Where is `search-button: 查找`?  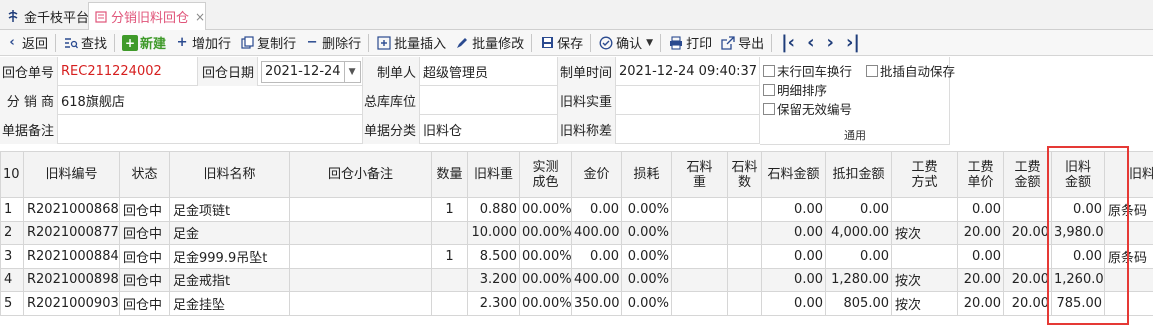
search-button: 查找 is located at coordinates (85, 43).